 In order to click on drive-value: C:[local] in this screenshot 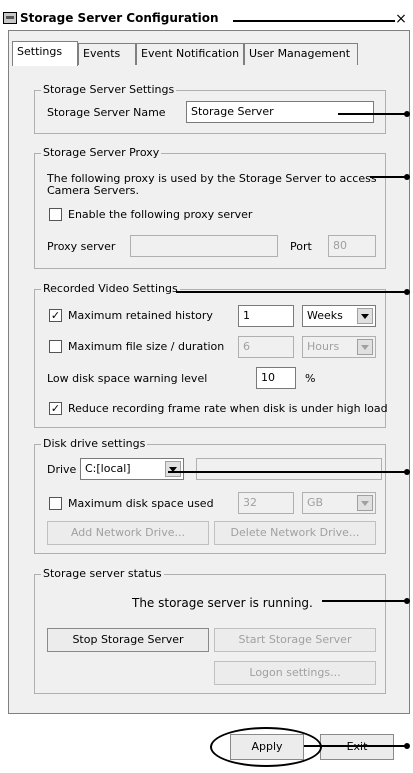, I will do `click(108, 468)`.